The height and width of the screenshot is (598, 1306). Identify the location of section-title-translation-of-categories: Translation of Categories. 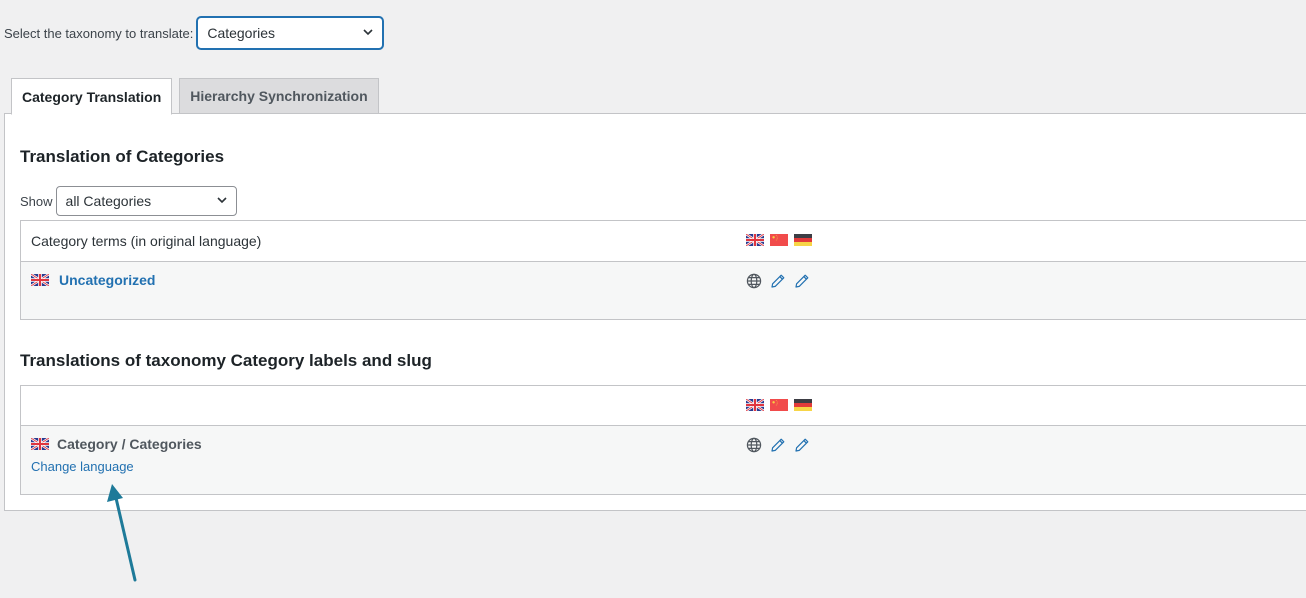
(122, 156).